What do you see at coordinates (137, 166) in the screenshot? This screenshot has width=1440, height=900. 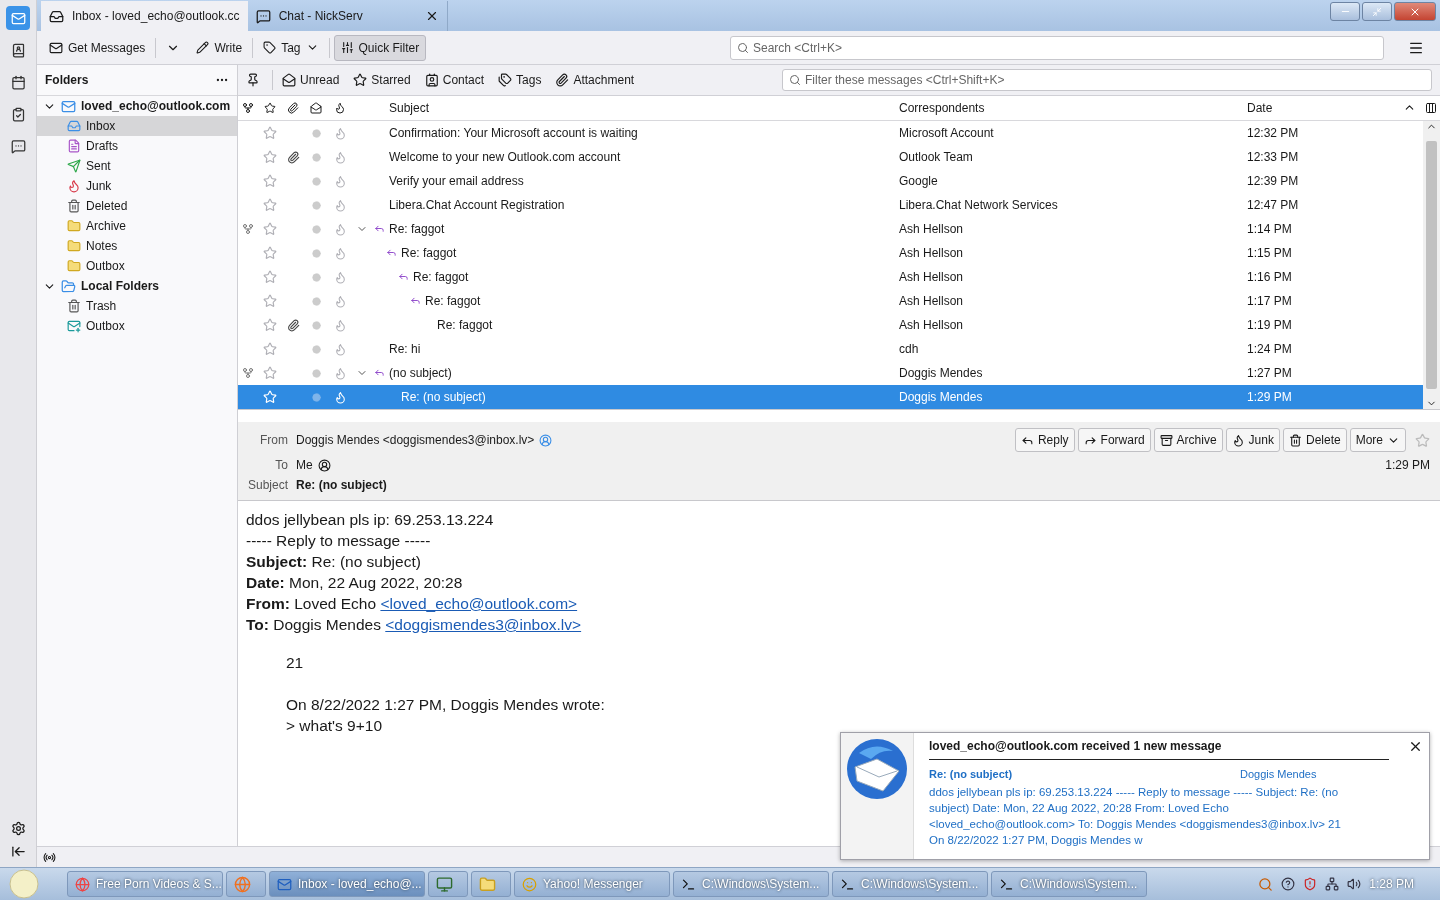 I see `folder-item: Sent` at bounding box center [137, 166].